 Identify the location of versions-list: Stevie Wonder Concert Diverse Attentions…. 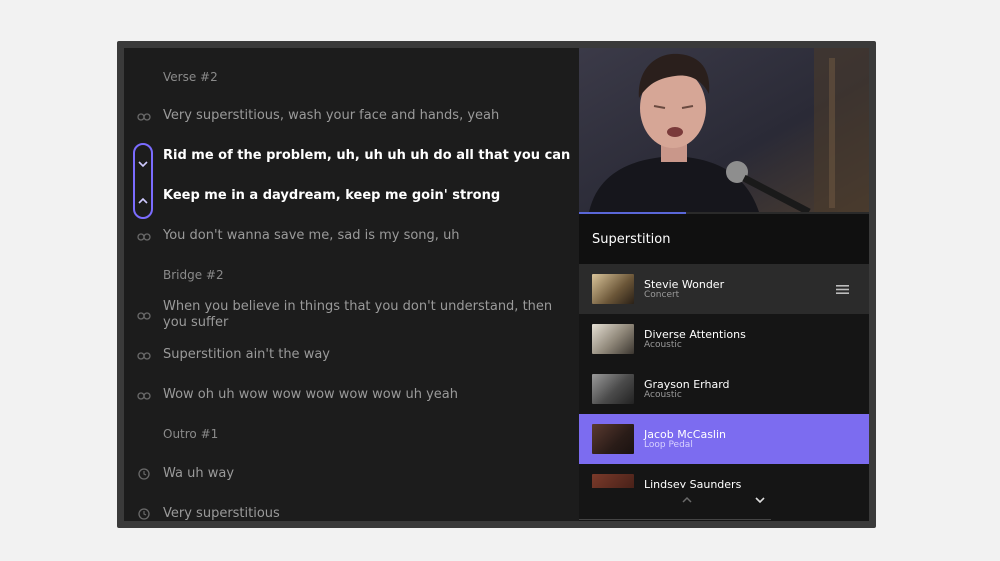
(724, 389).